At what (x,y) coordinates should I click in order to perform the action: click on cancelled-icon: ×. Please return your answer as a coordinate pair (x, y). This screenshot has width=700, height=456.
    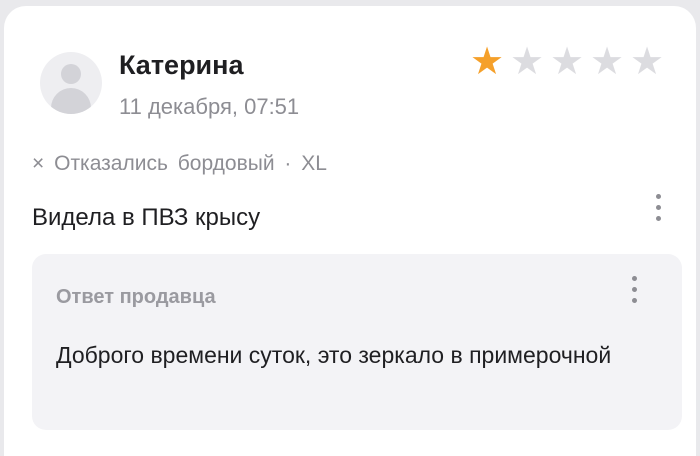
    Looking at the image, I should click on (38, 163).